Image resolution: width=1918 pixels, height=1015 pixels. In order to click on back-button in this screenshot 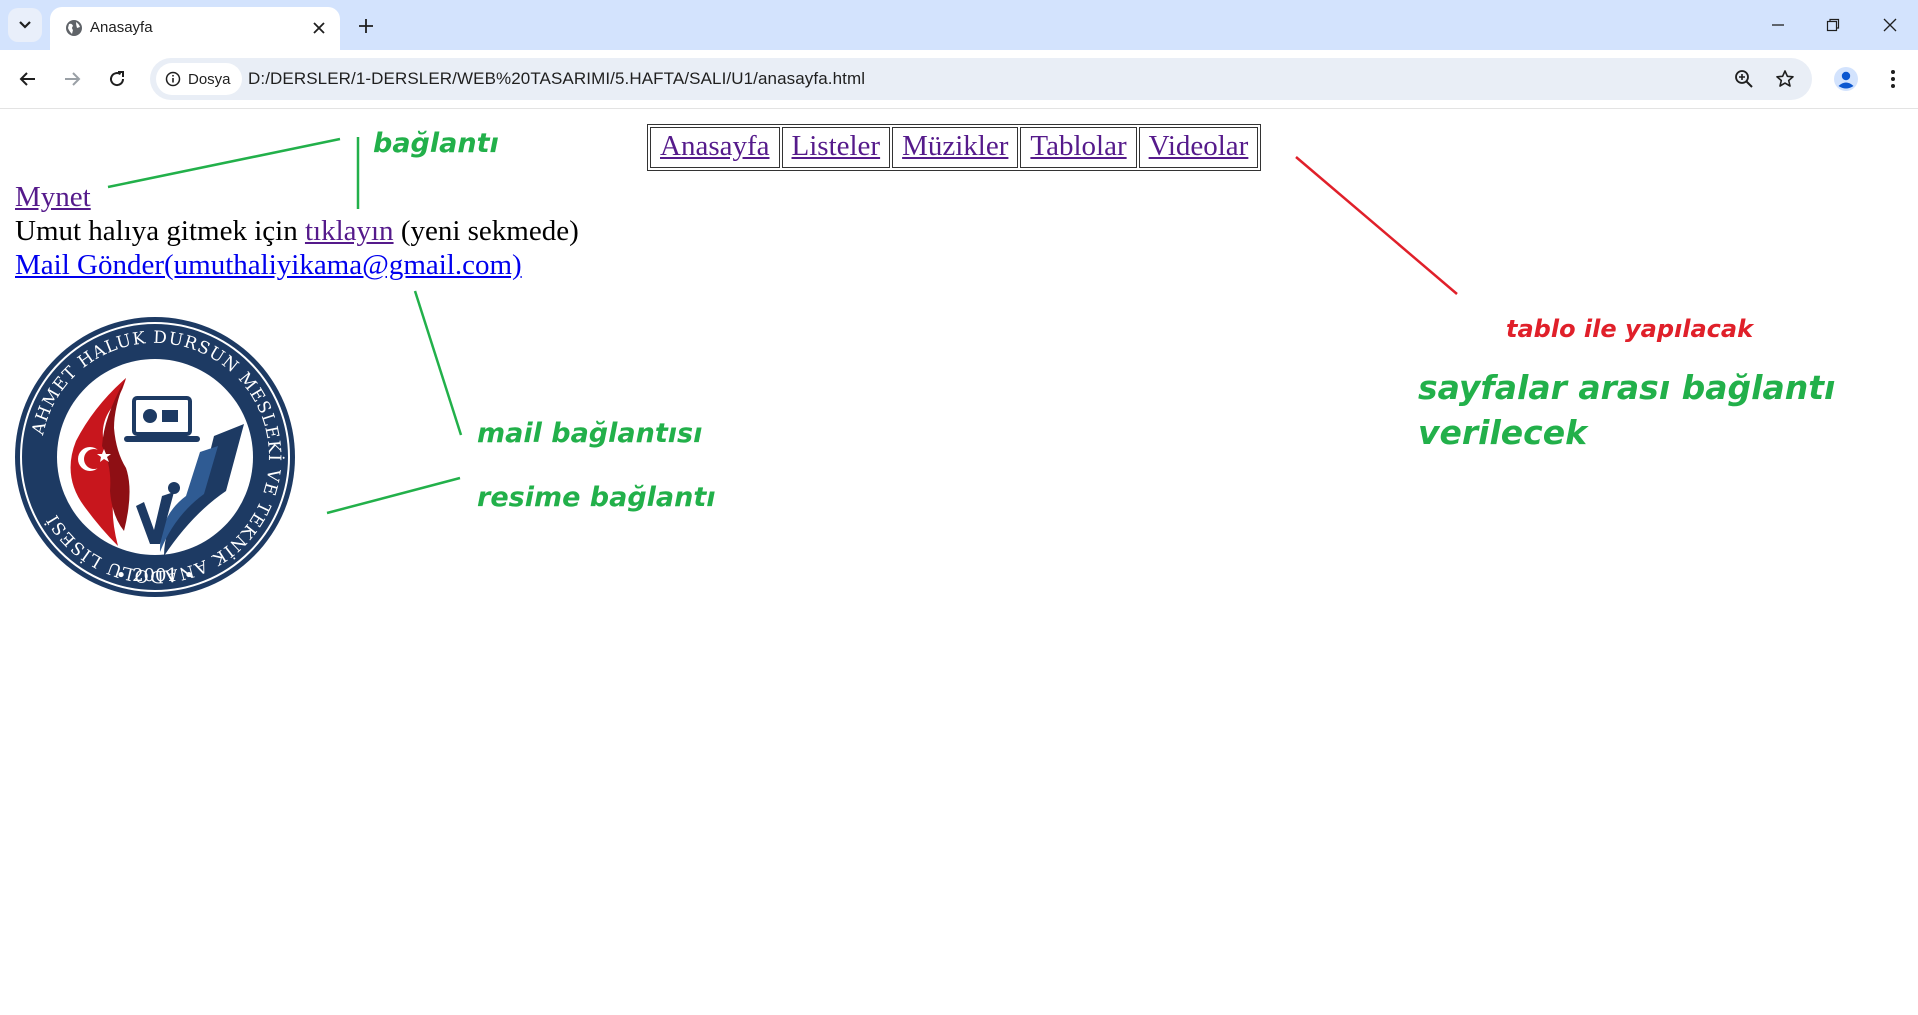, I will do `click(28, 79)`.